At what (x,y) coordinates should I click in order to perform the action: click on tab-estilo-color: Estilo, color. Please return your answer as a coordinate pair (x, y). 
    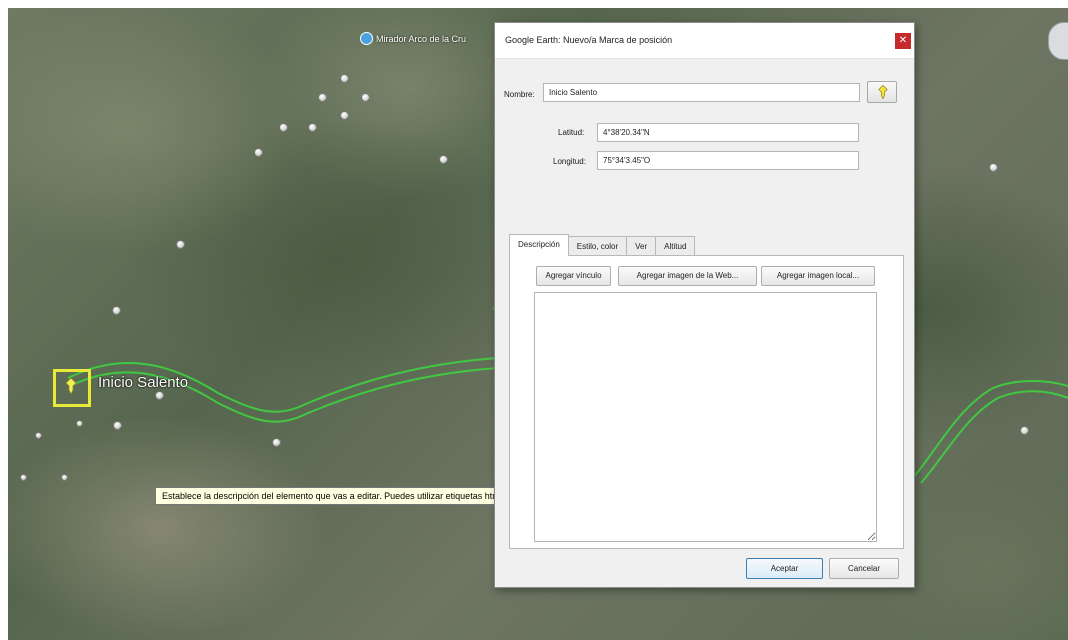
    Looking at the image, I should click on (597, 246).